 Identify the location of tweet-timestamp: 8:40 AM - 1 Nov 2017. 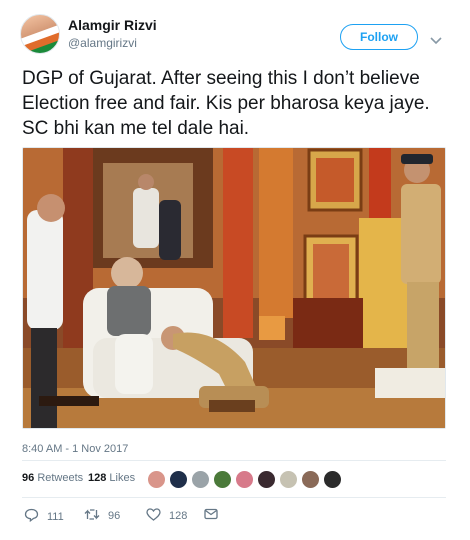
(75, 449).